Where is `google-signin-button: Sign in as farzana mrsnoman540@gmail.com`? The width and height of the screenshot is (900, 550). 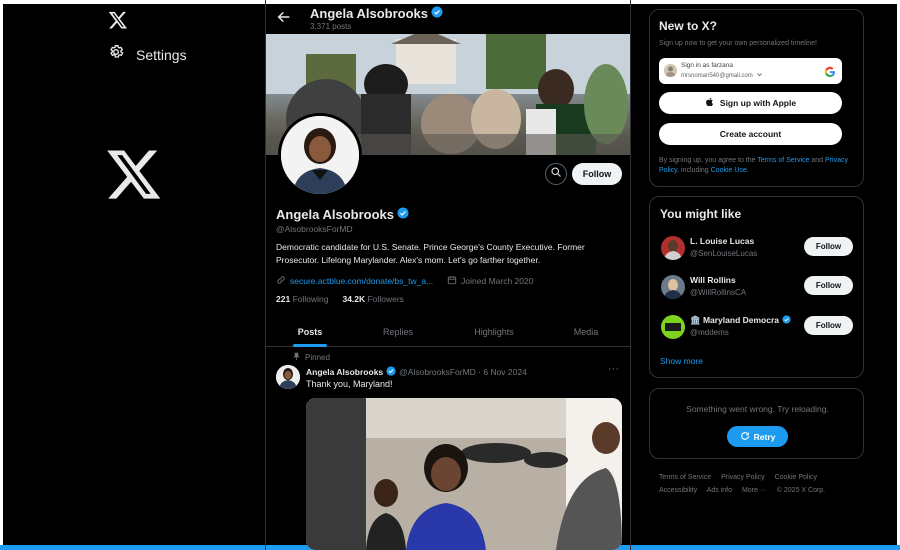 google-signin-button: Sign in as farzana mrsnoman540@gmail.com is located at coordinates (750, 71).